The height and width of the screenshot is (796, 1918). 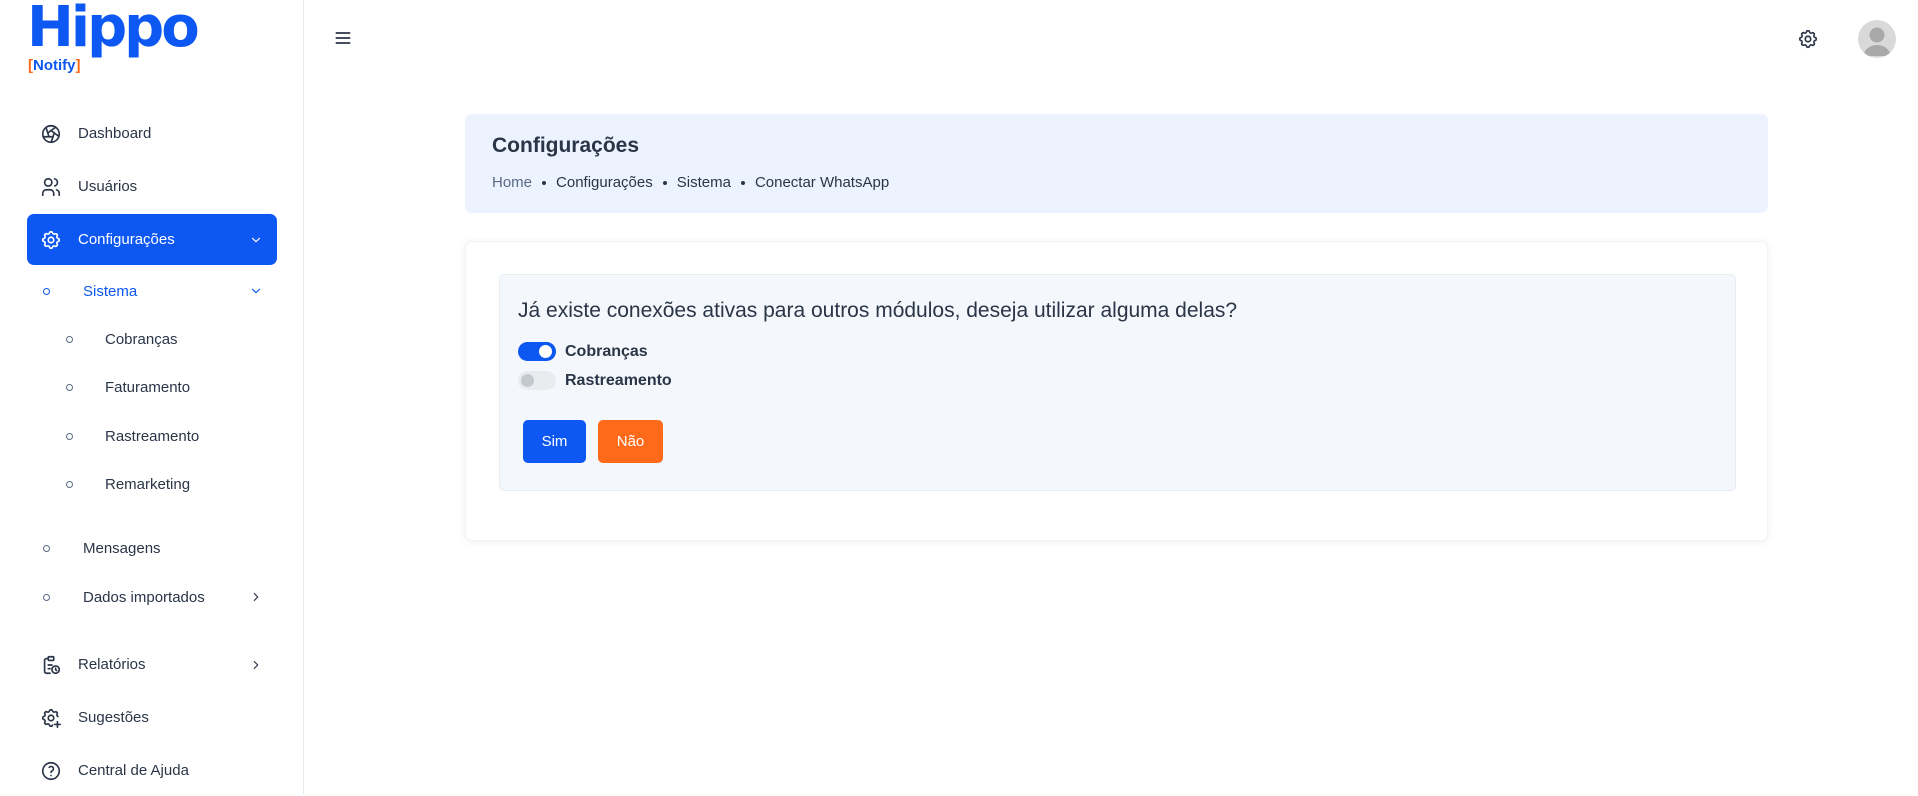 What do you see at coordinates (51, 718) in the screenshot?
I see `settings-plus-icon` at bounding box center [51, 718].